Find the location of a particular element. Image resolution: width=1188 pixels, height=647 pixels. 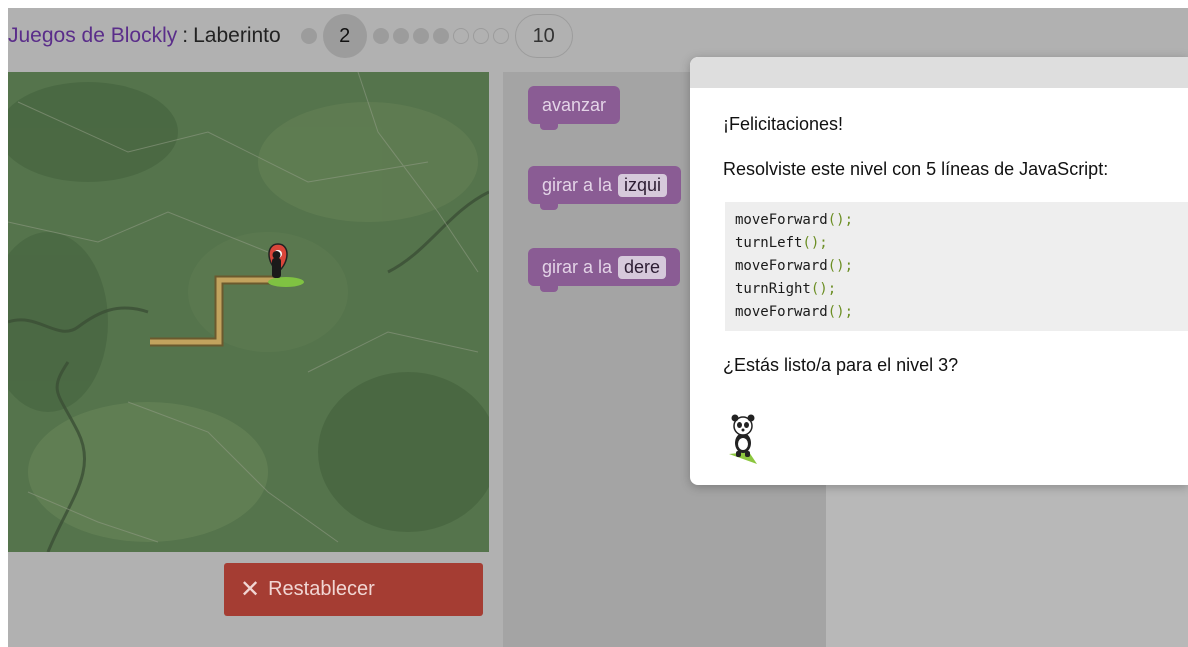

code-line: turnLeft(); is located at coordinates (781, 243).